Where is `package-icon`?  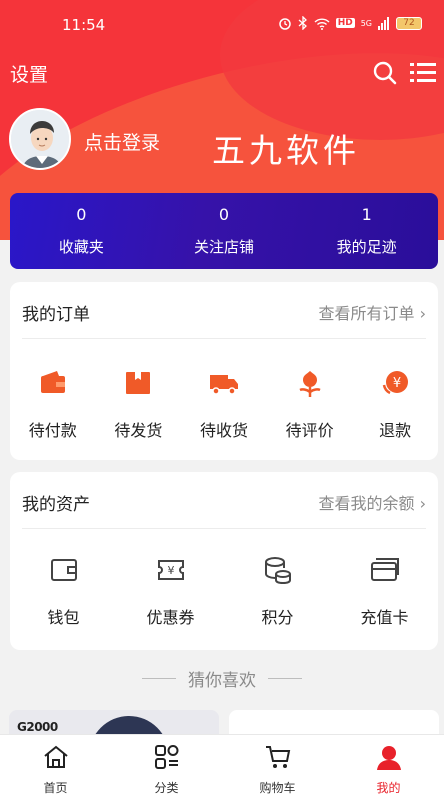
package-icon is located at coordinates (138, 383).